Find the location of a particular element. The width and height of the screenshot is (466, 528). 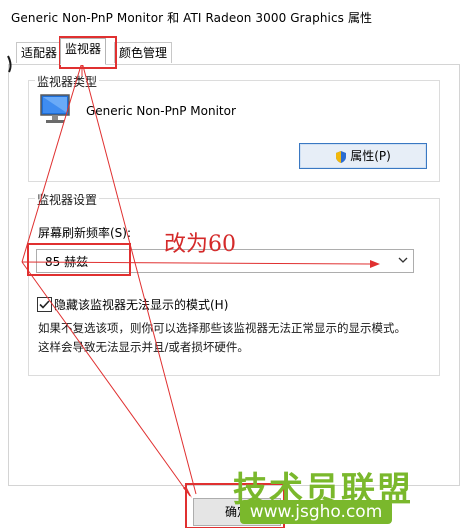

tab-adapter: 适配器 is located at coordinates (39, 52).